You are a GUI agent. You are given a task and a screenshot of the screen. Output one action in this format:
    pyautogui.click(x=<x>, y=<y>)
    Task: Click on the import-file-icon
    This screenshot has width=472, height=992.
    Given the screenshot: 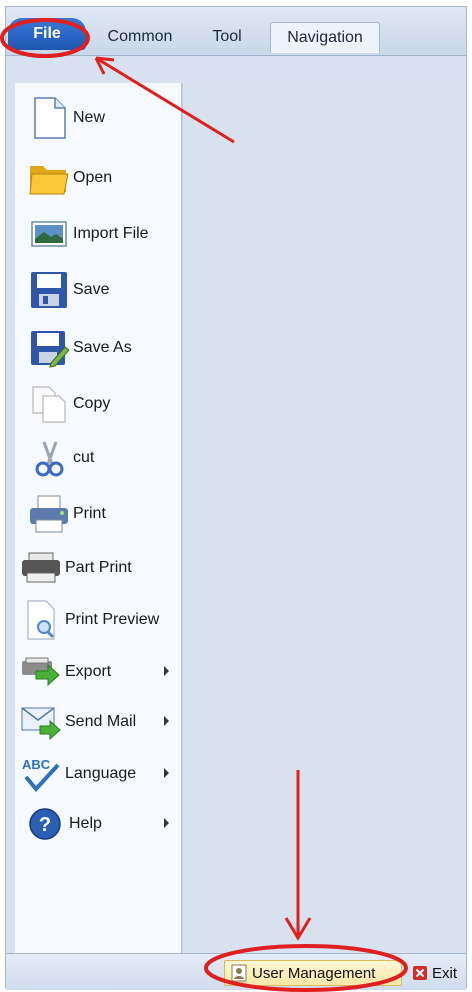 What is the action you would take?
    pyautogui.click(x=49, y=234)
    